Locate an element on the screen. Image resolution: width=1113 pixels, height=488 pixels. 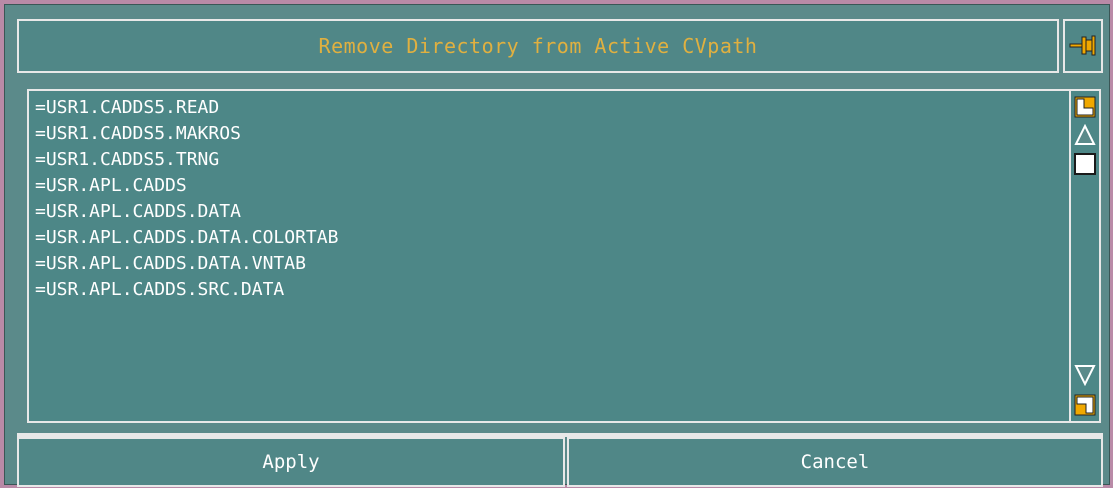
dialog-title-bar: Remove Directory from Active CVpath is located at coordinates (538, 46).